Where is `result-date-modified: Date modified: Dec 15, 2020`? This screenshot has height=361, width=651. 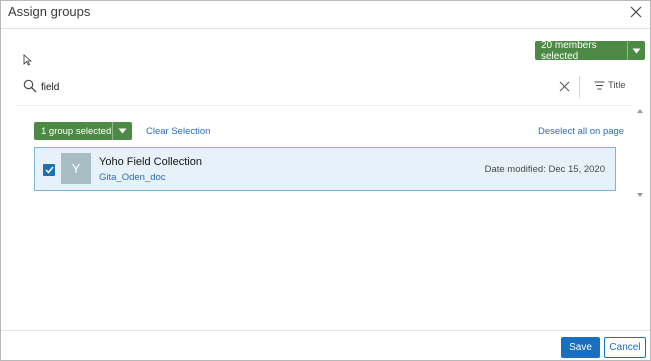
result-date-modified: Date modified: Dec 15, 2020 is located at coordinates (544, 169).